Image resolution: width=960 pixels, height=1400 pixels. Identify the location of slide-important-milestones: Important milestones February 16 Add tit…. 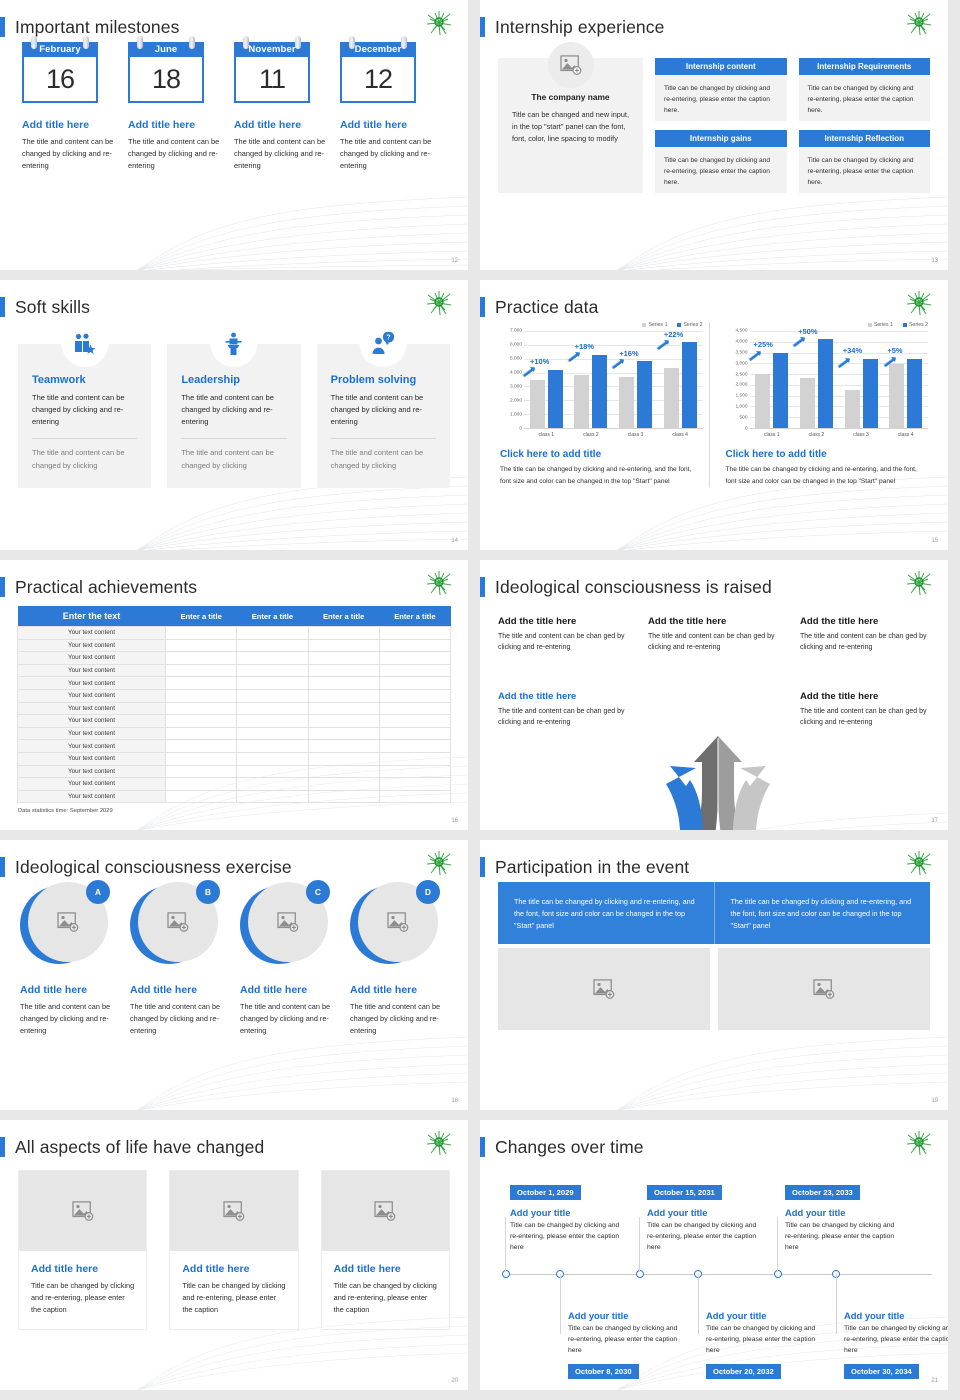
(234, 135).